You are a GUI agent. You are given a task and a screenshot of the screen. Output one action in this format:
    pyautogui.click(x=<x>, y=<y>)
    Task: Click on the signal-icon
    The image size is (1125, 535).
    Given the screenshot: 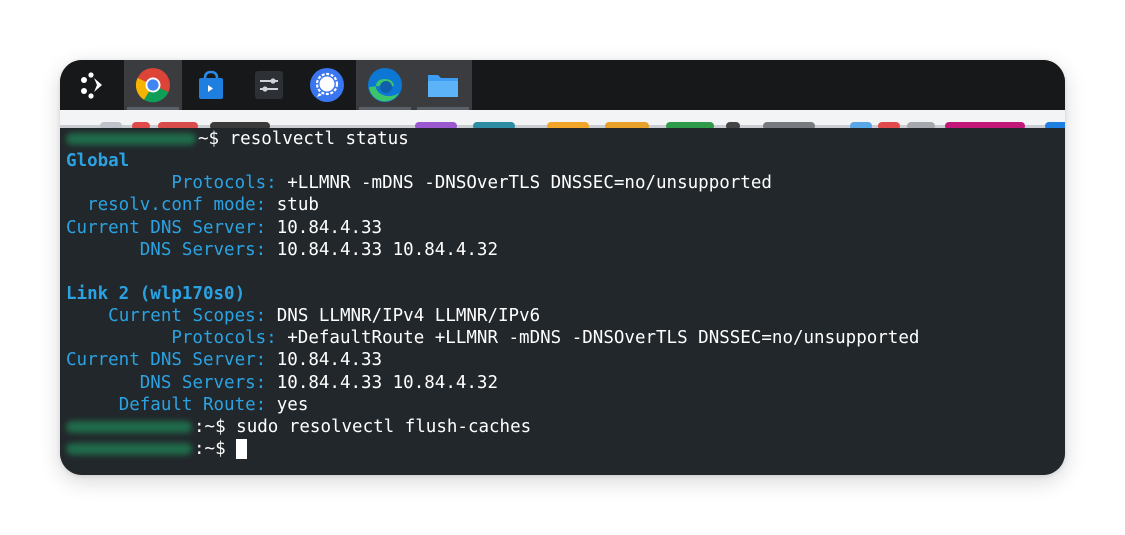 What is the action you would take?
    pyautogui.click(x=327, y=85)
    